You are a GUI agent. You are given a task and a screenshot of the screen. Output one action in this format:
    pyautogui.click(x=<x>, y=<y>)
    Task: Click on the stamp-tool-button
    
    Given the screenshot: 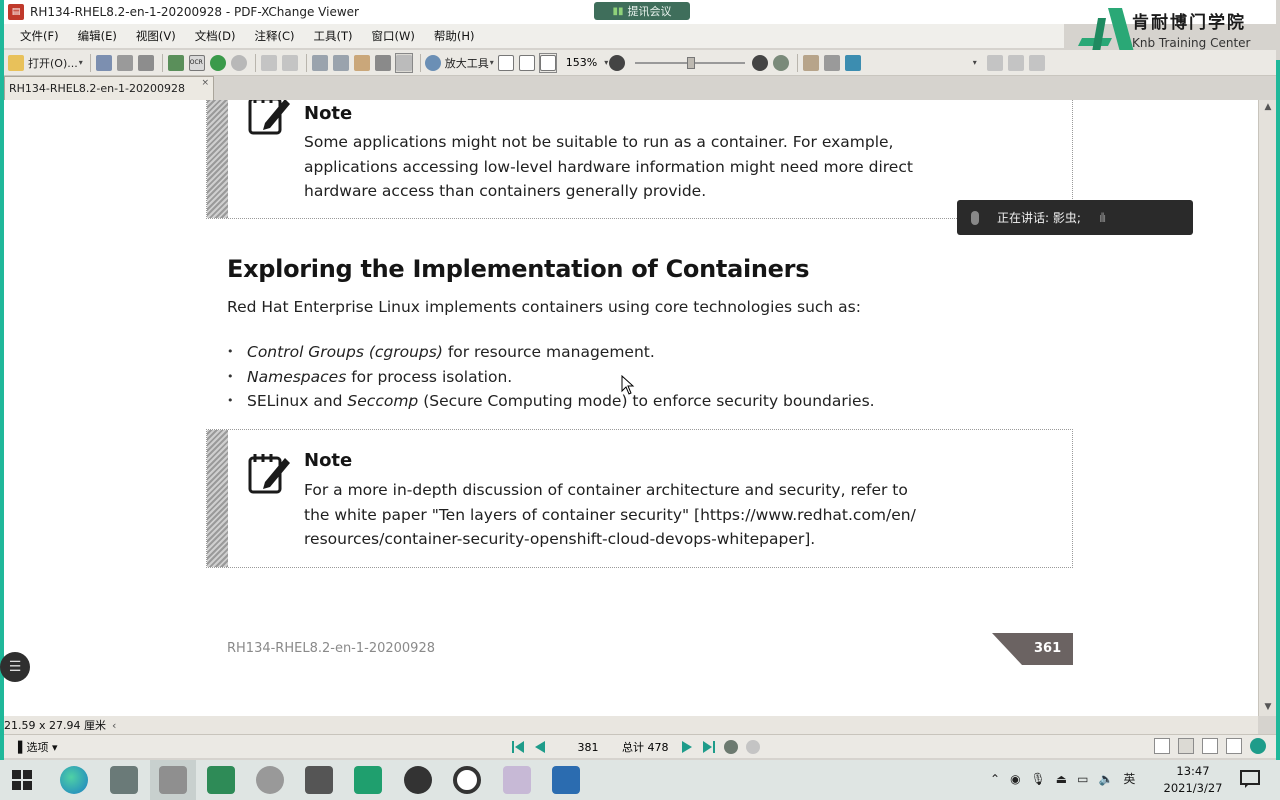 What is the action you would take?
    pyautogui.click(x=832, y=63)
    